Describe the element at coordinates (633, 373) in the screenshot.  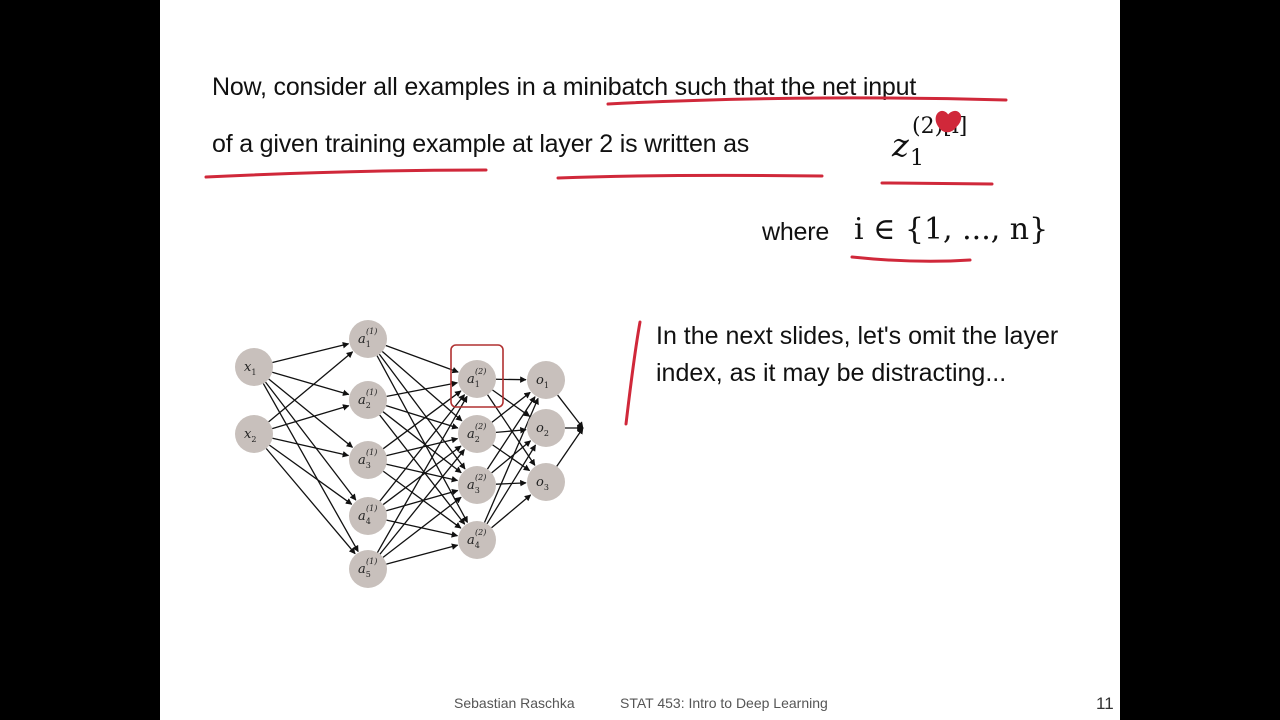
I see `note-margin-mark` at that location.